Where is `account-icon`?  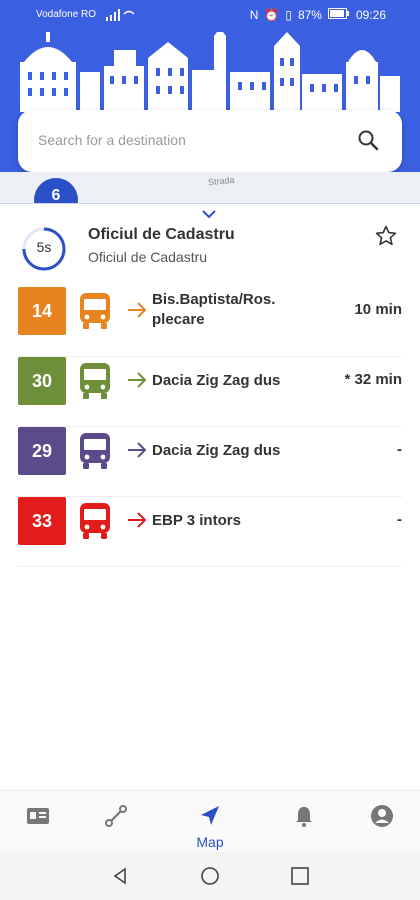 account-icon is located at coordinates (382, 816).